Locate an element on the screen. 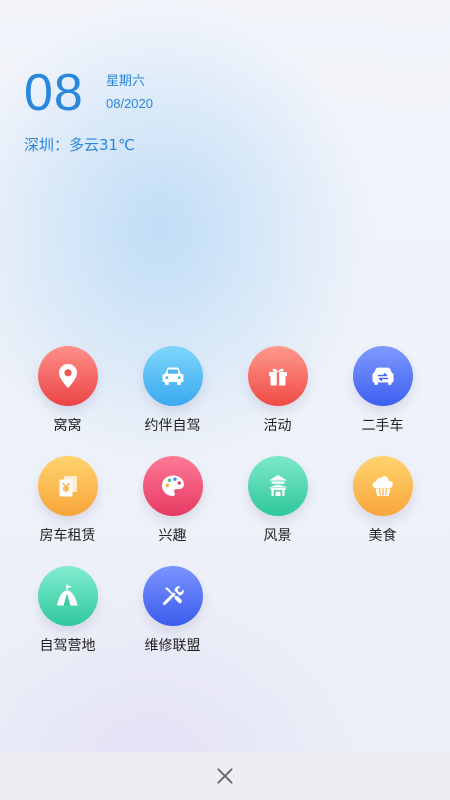  menu-item-label: 约伴自驾 is located at coordinates (172, 426).